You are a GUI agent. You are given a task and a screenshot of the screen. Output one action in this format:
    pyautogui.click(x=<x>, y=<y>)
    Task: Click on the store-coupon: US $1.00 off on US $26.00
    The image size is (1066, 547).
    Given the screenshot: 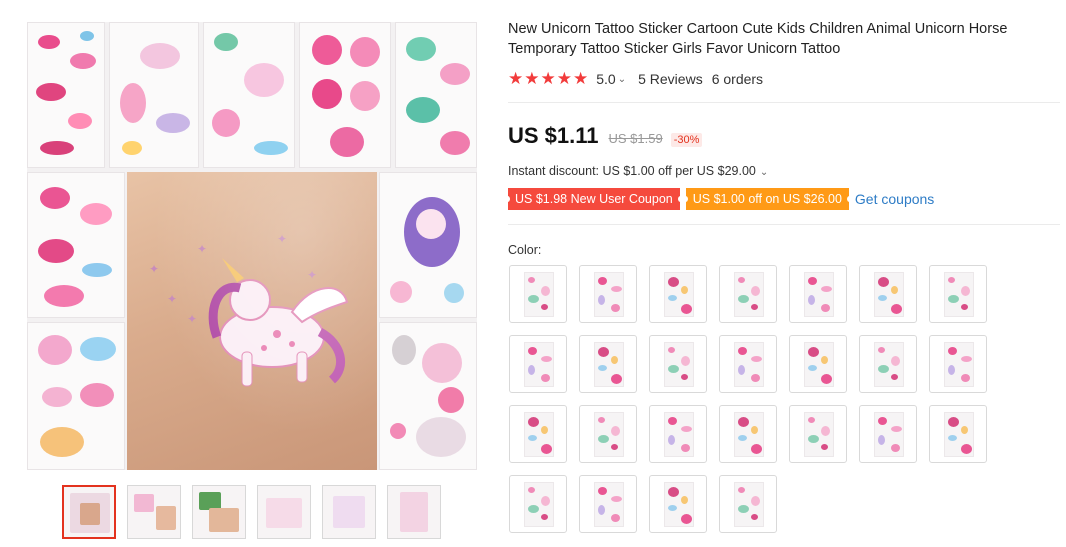 What is the action you would take?
    pyautogui.click(x=767, y=199)
    